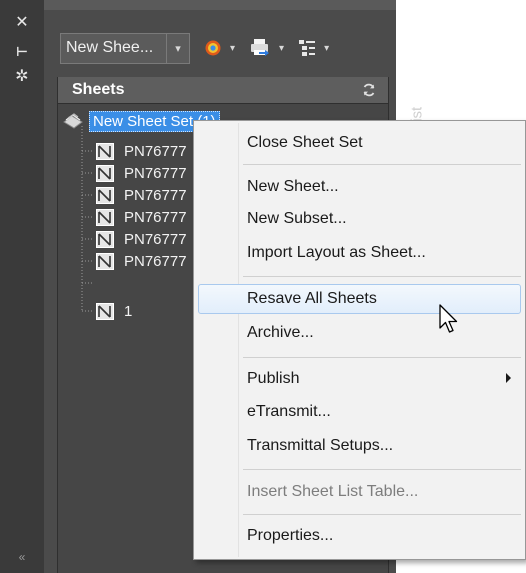 The height and width of the screenshot is (573, 526). I want to click on menu-item-publish: Publish, so click(359, 379).